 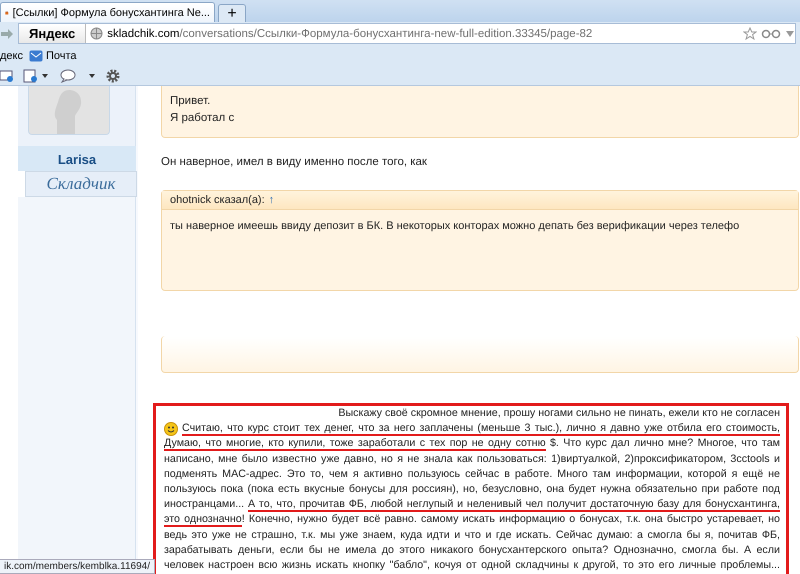 I want to click on jump-to-quote-link: ↑, so click(x=271, y=200).